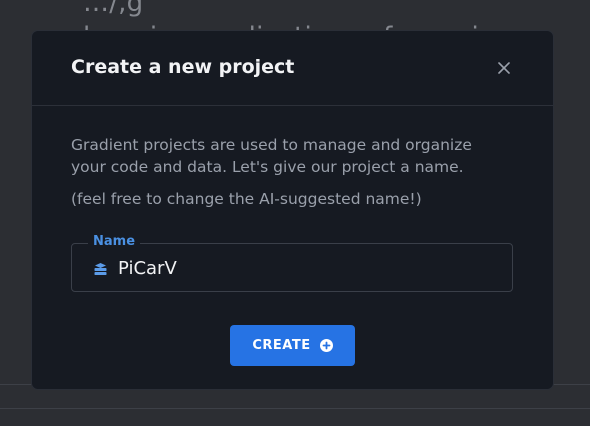  What do you see at coordinates (281, 345) in the screenshot?
I see `create-button-label: CREATE` at bounding box center [281, 345].